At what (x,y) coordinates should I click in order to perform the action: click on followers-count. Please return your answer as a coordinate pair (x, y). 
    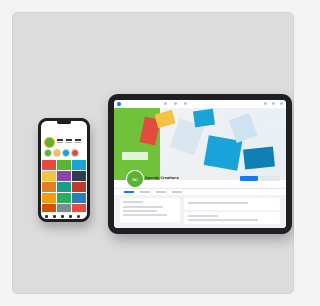
    Looking at the image, I should click on (69, 141).